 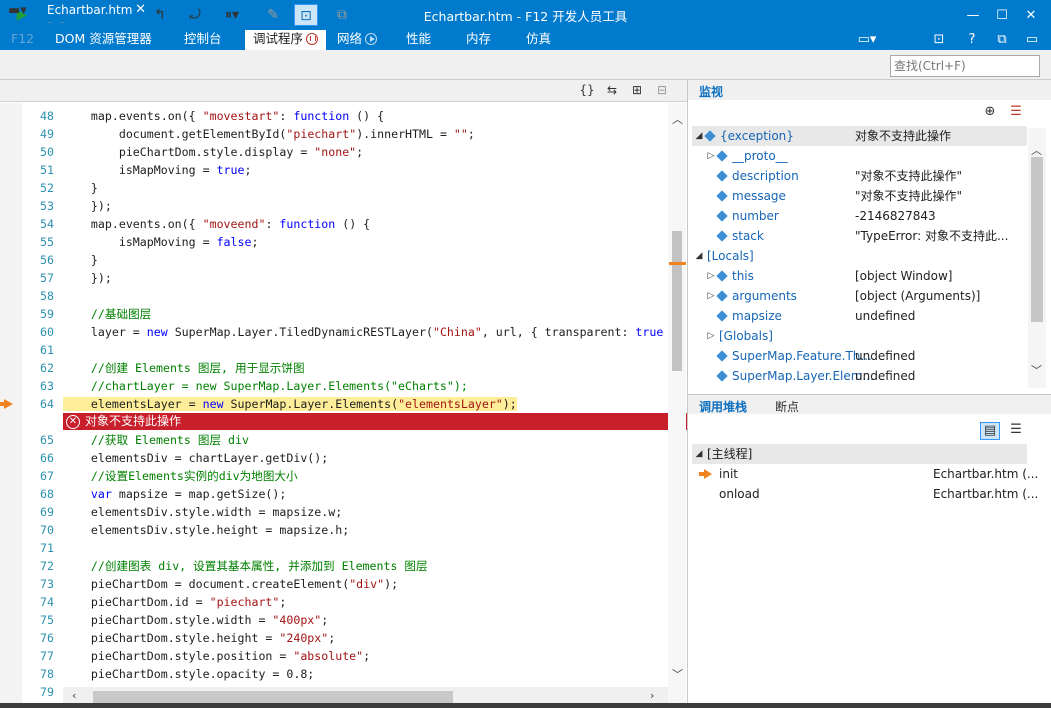 What do you see at coordinates (334, 440) in the screenshot?
I see `code-line: 65 //获取 Elements 图层 div` at bounding box center [334, 440].